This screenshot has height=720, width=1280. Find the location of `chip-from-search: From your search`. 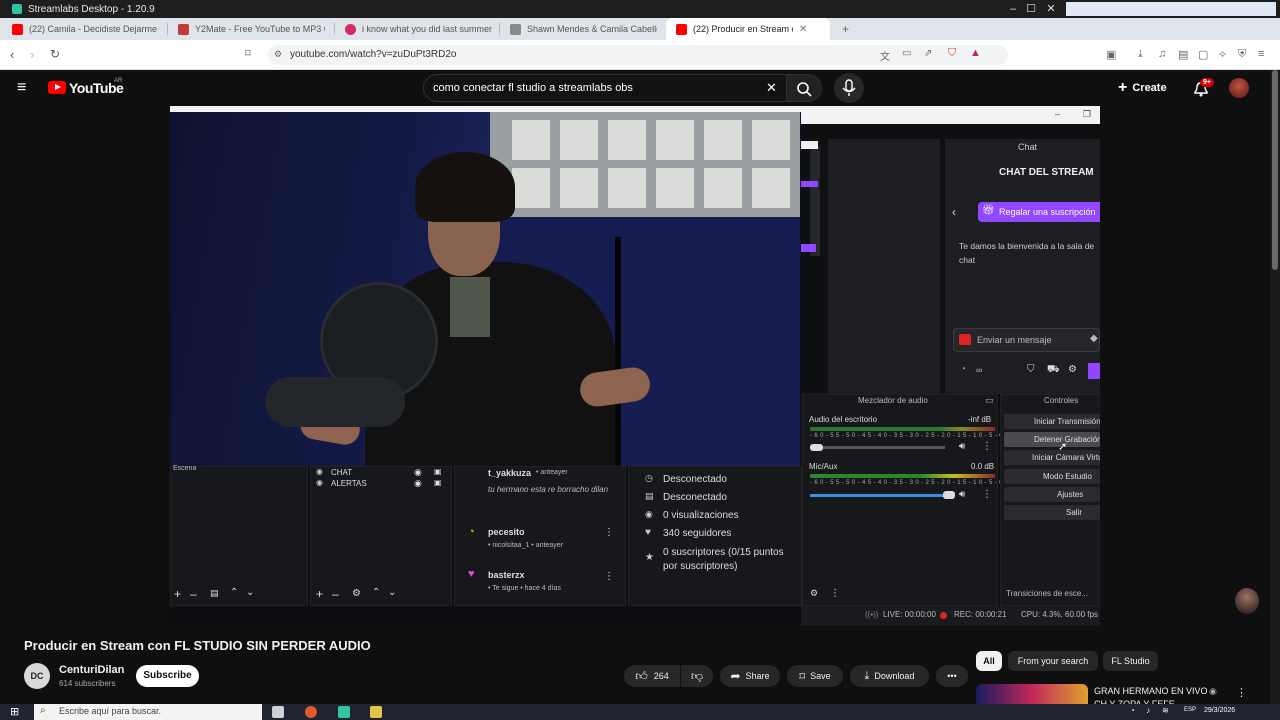

chip-from-search: From your search is located at coordinates (1053, 661).